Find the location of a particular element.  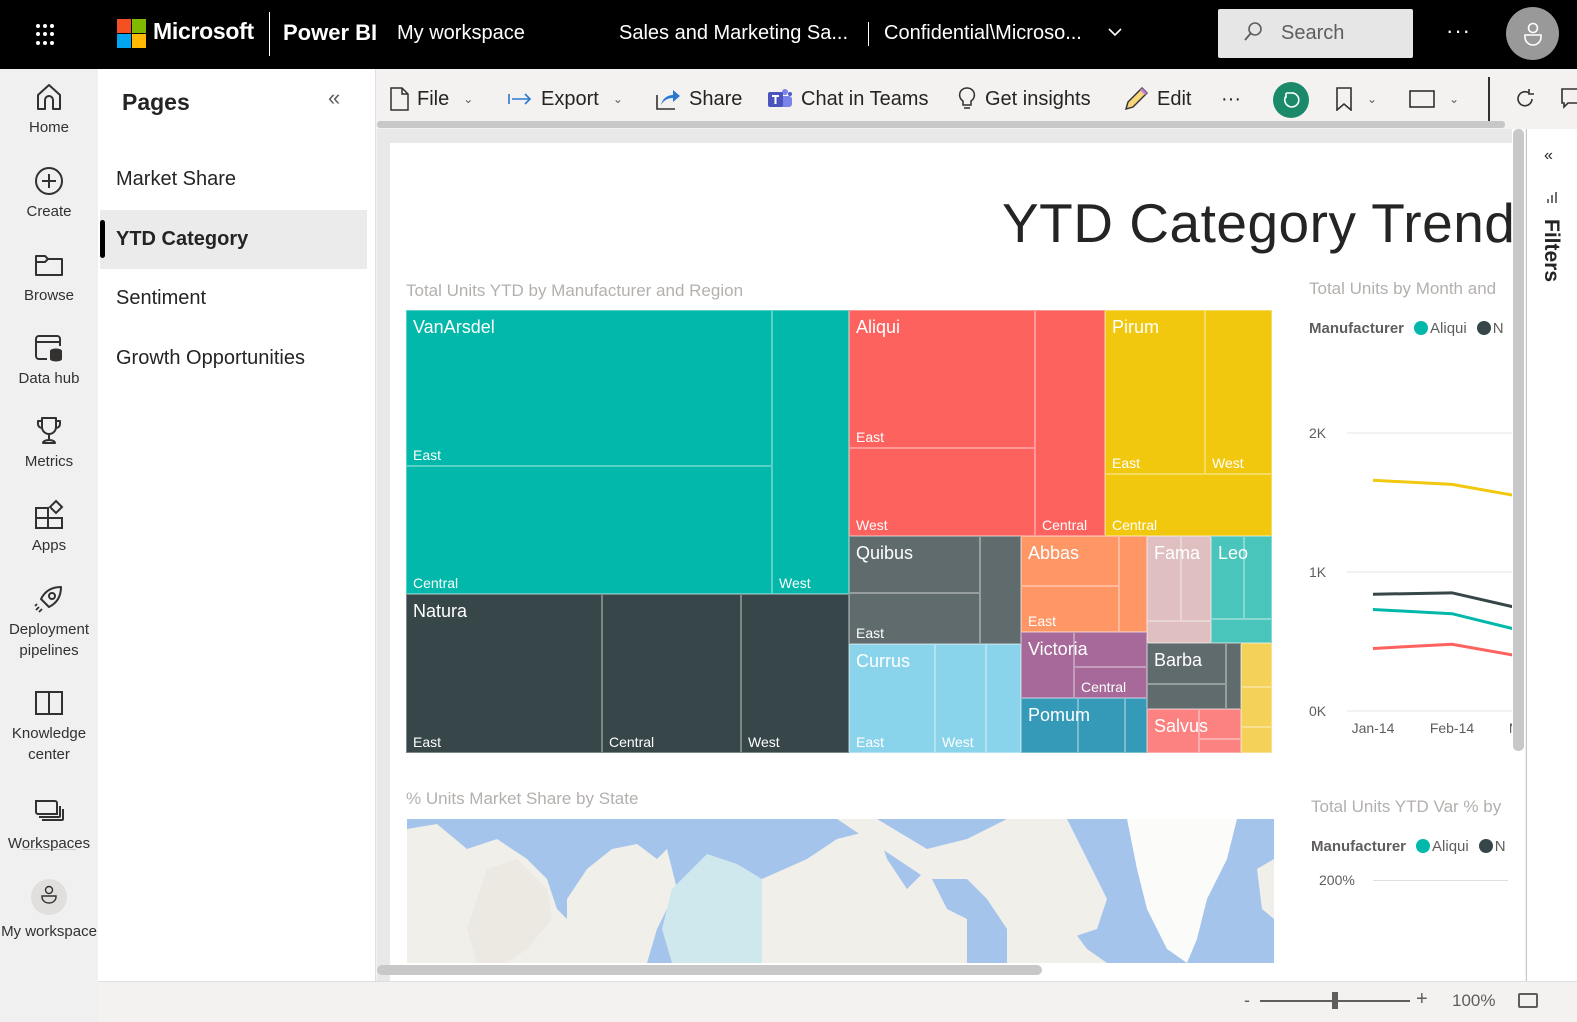

zoom-out-button: - is located at coordinates (1247, 1000).